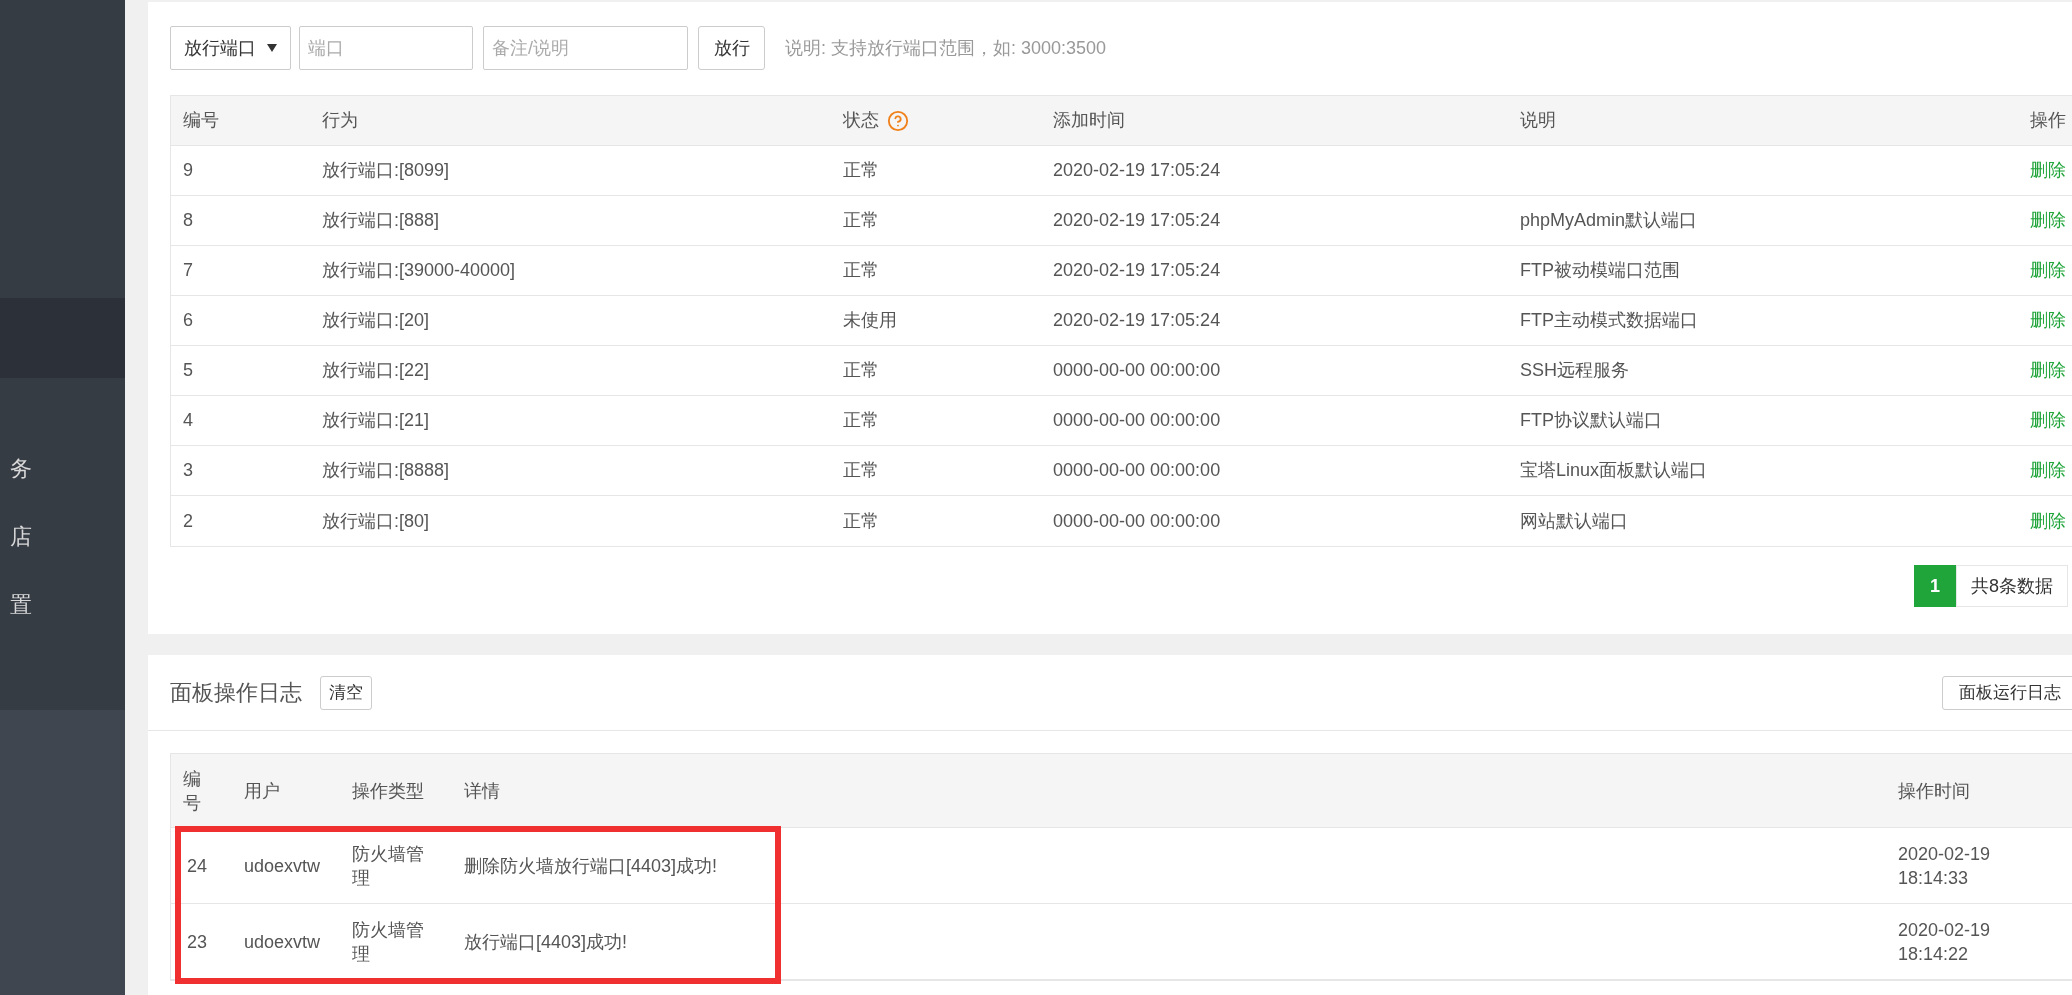 This screenshot has height=995, width=2072. Describe the element at coordinates (482, 790) in the screenshot. I see `column-header: 详情` at that location.